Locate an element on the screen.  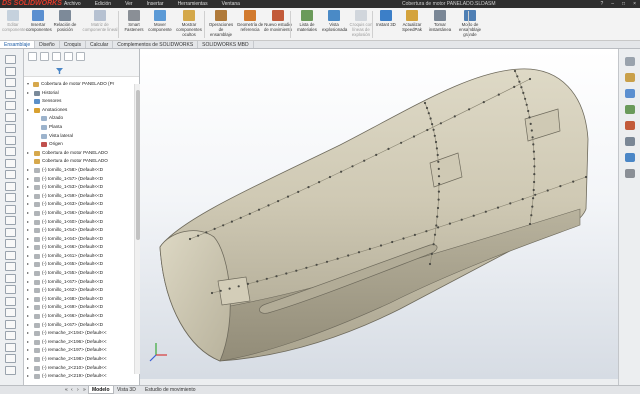
tree-item: ▸ (-) remache_2<196> (Default<< is located at coordinates (81, 342).